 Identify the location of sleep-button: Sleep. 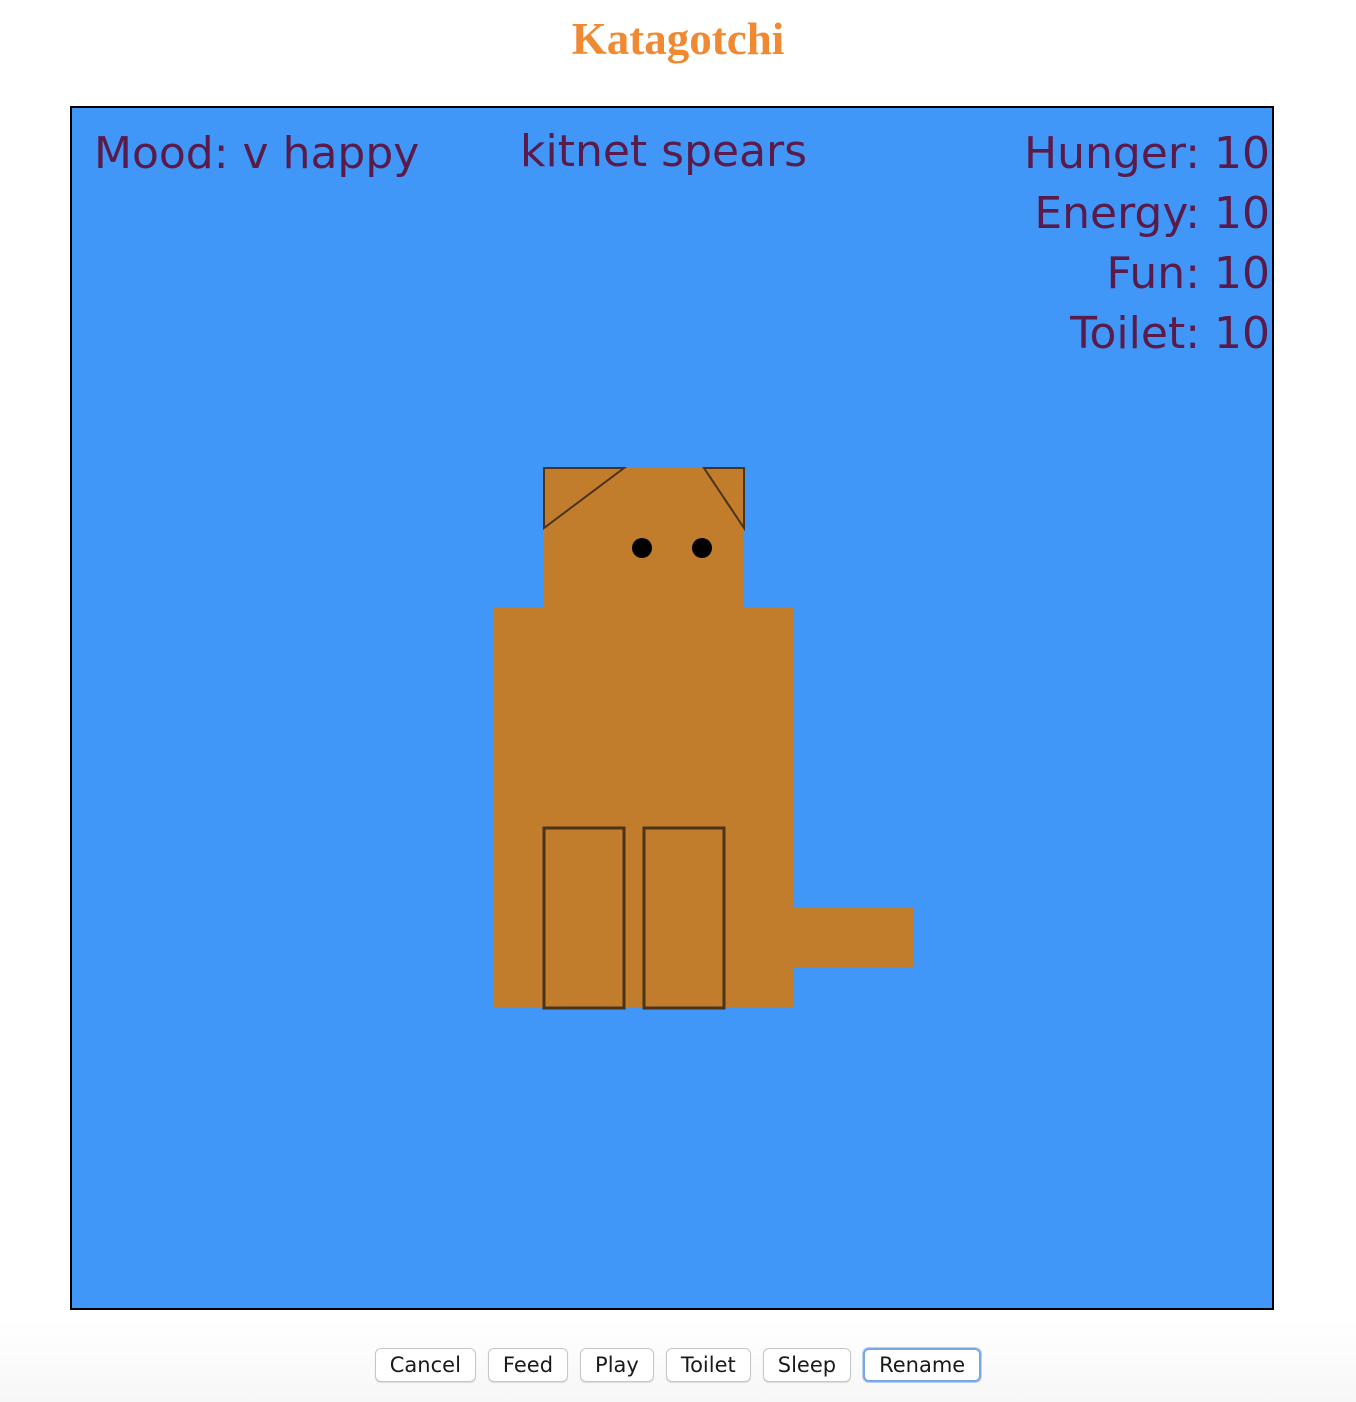
(807, 1365).